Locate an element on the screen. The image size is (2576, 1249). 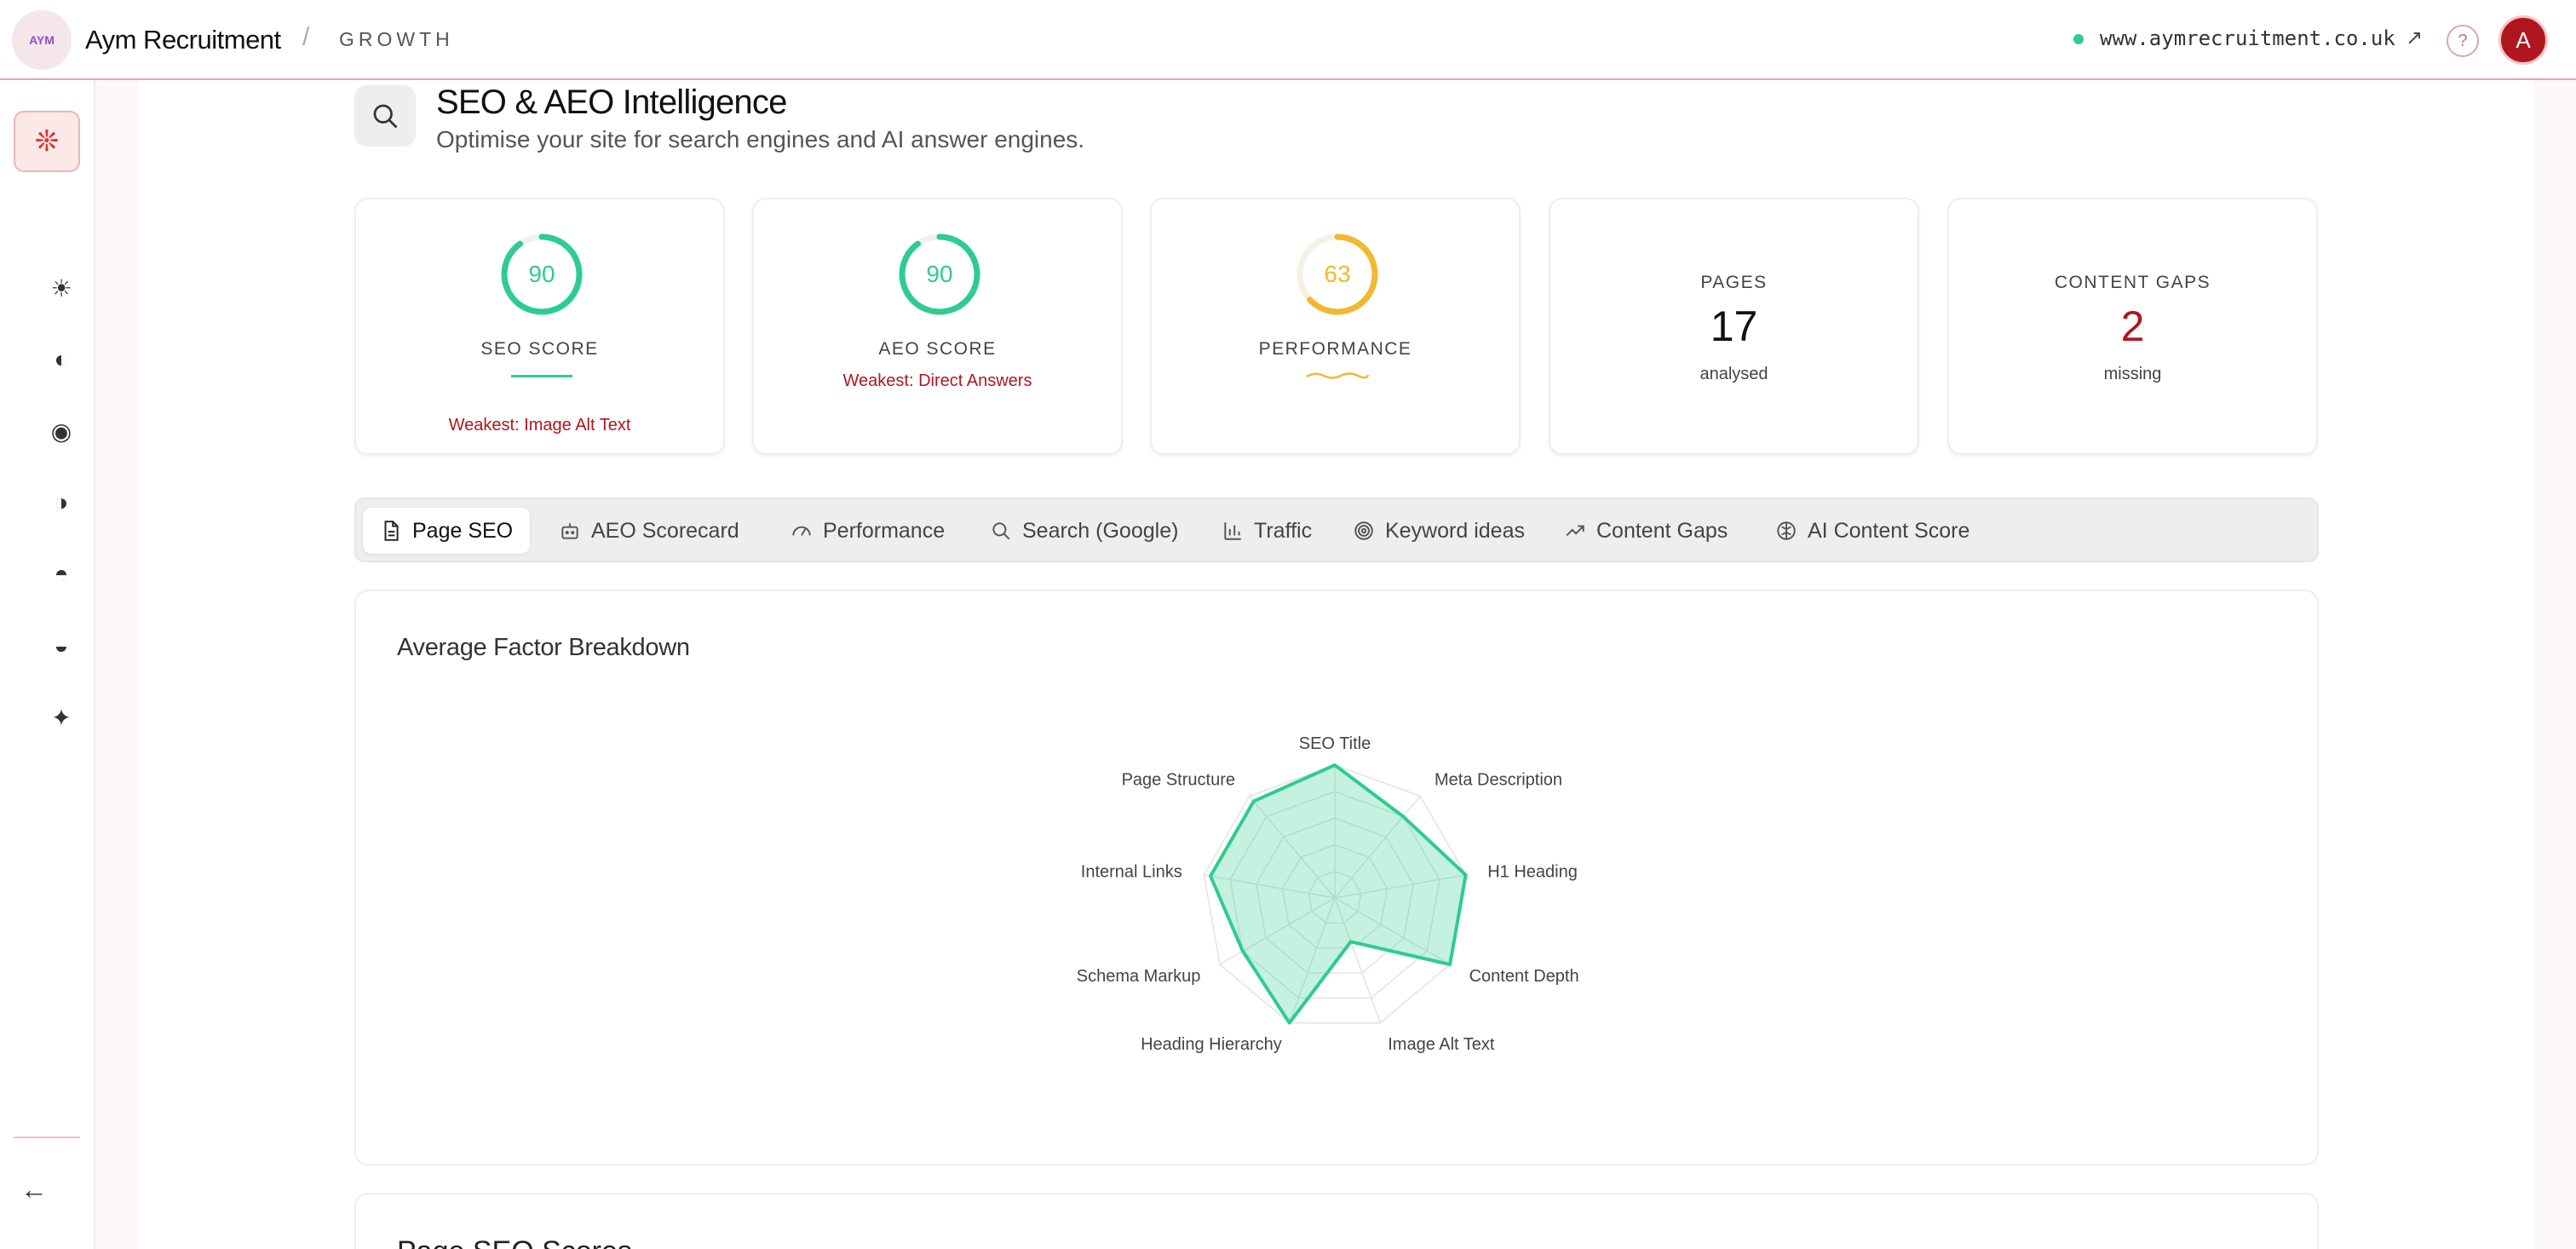
tab-keyword-ideas: Keyword ideas is located at coordinates (1439, 531).